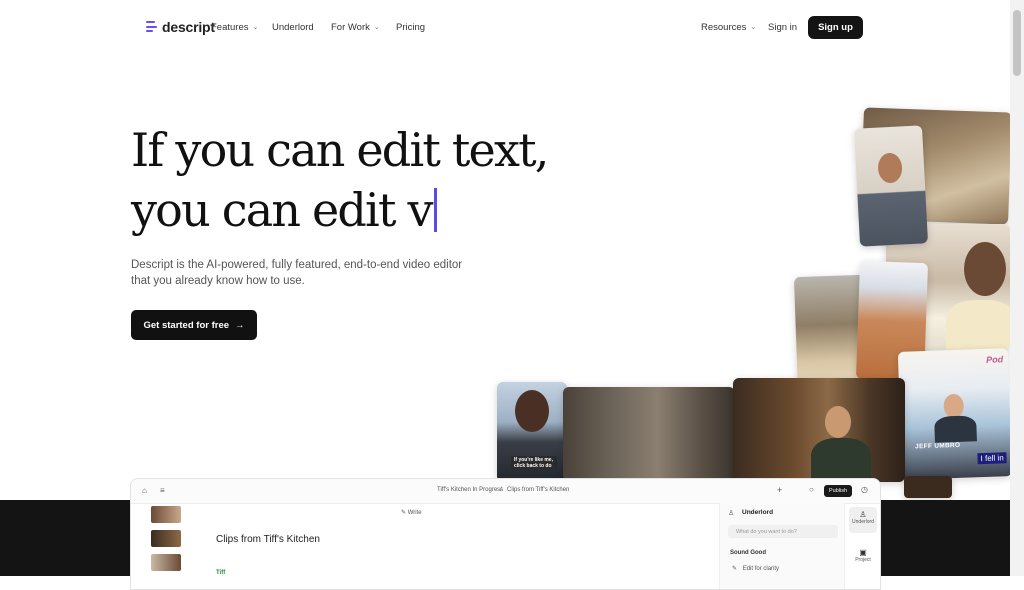 The image size is (1024, 590). Describe the element at coordinates (534, 463) in the screenshot. I see `boy-caption: If you're like me, click back to do` at that location.